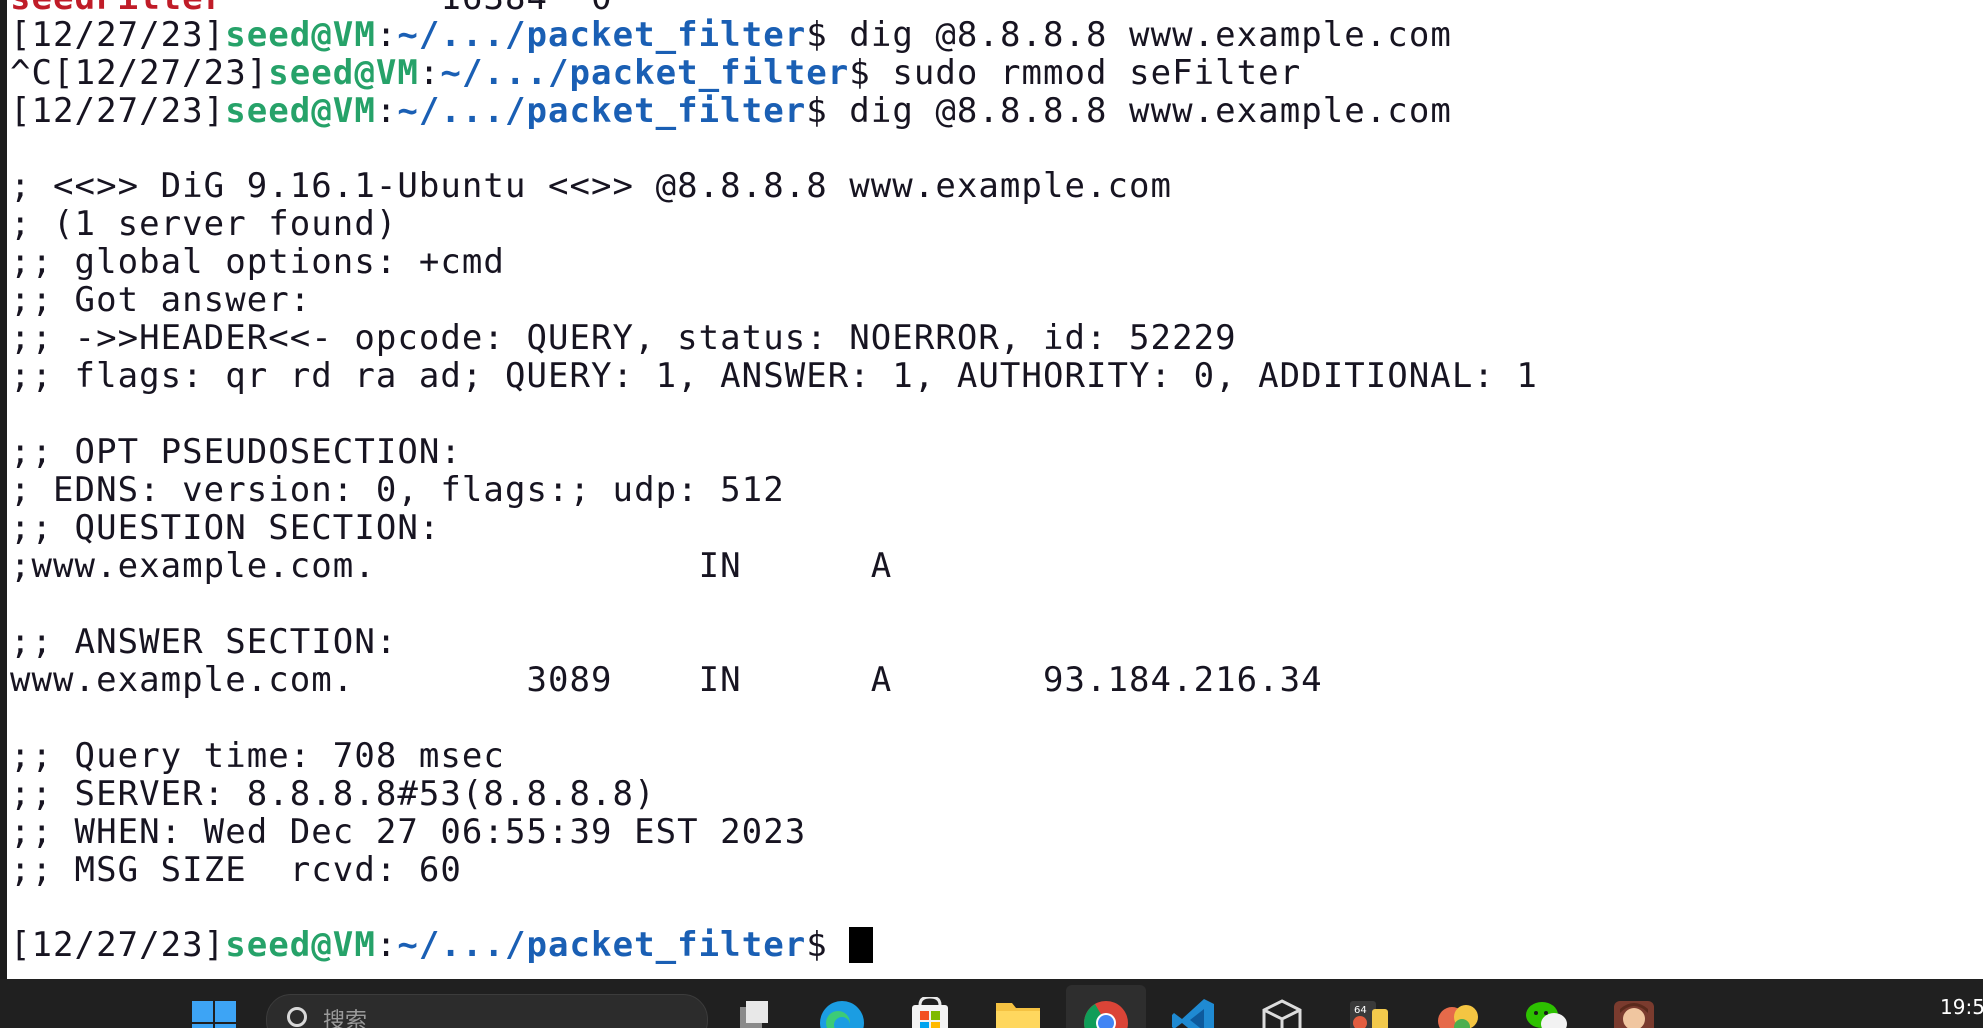 The image size is (1983, 1028). I want to click on windows-start-icon, so click(214, 1012).